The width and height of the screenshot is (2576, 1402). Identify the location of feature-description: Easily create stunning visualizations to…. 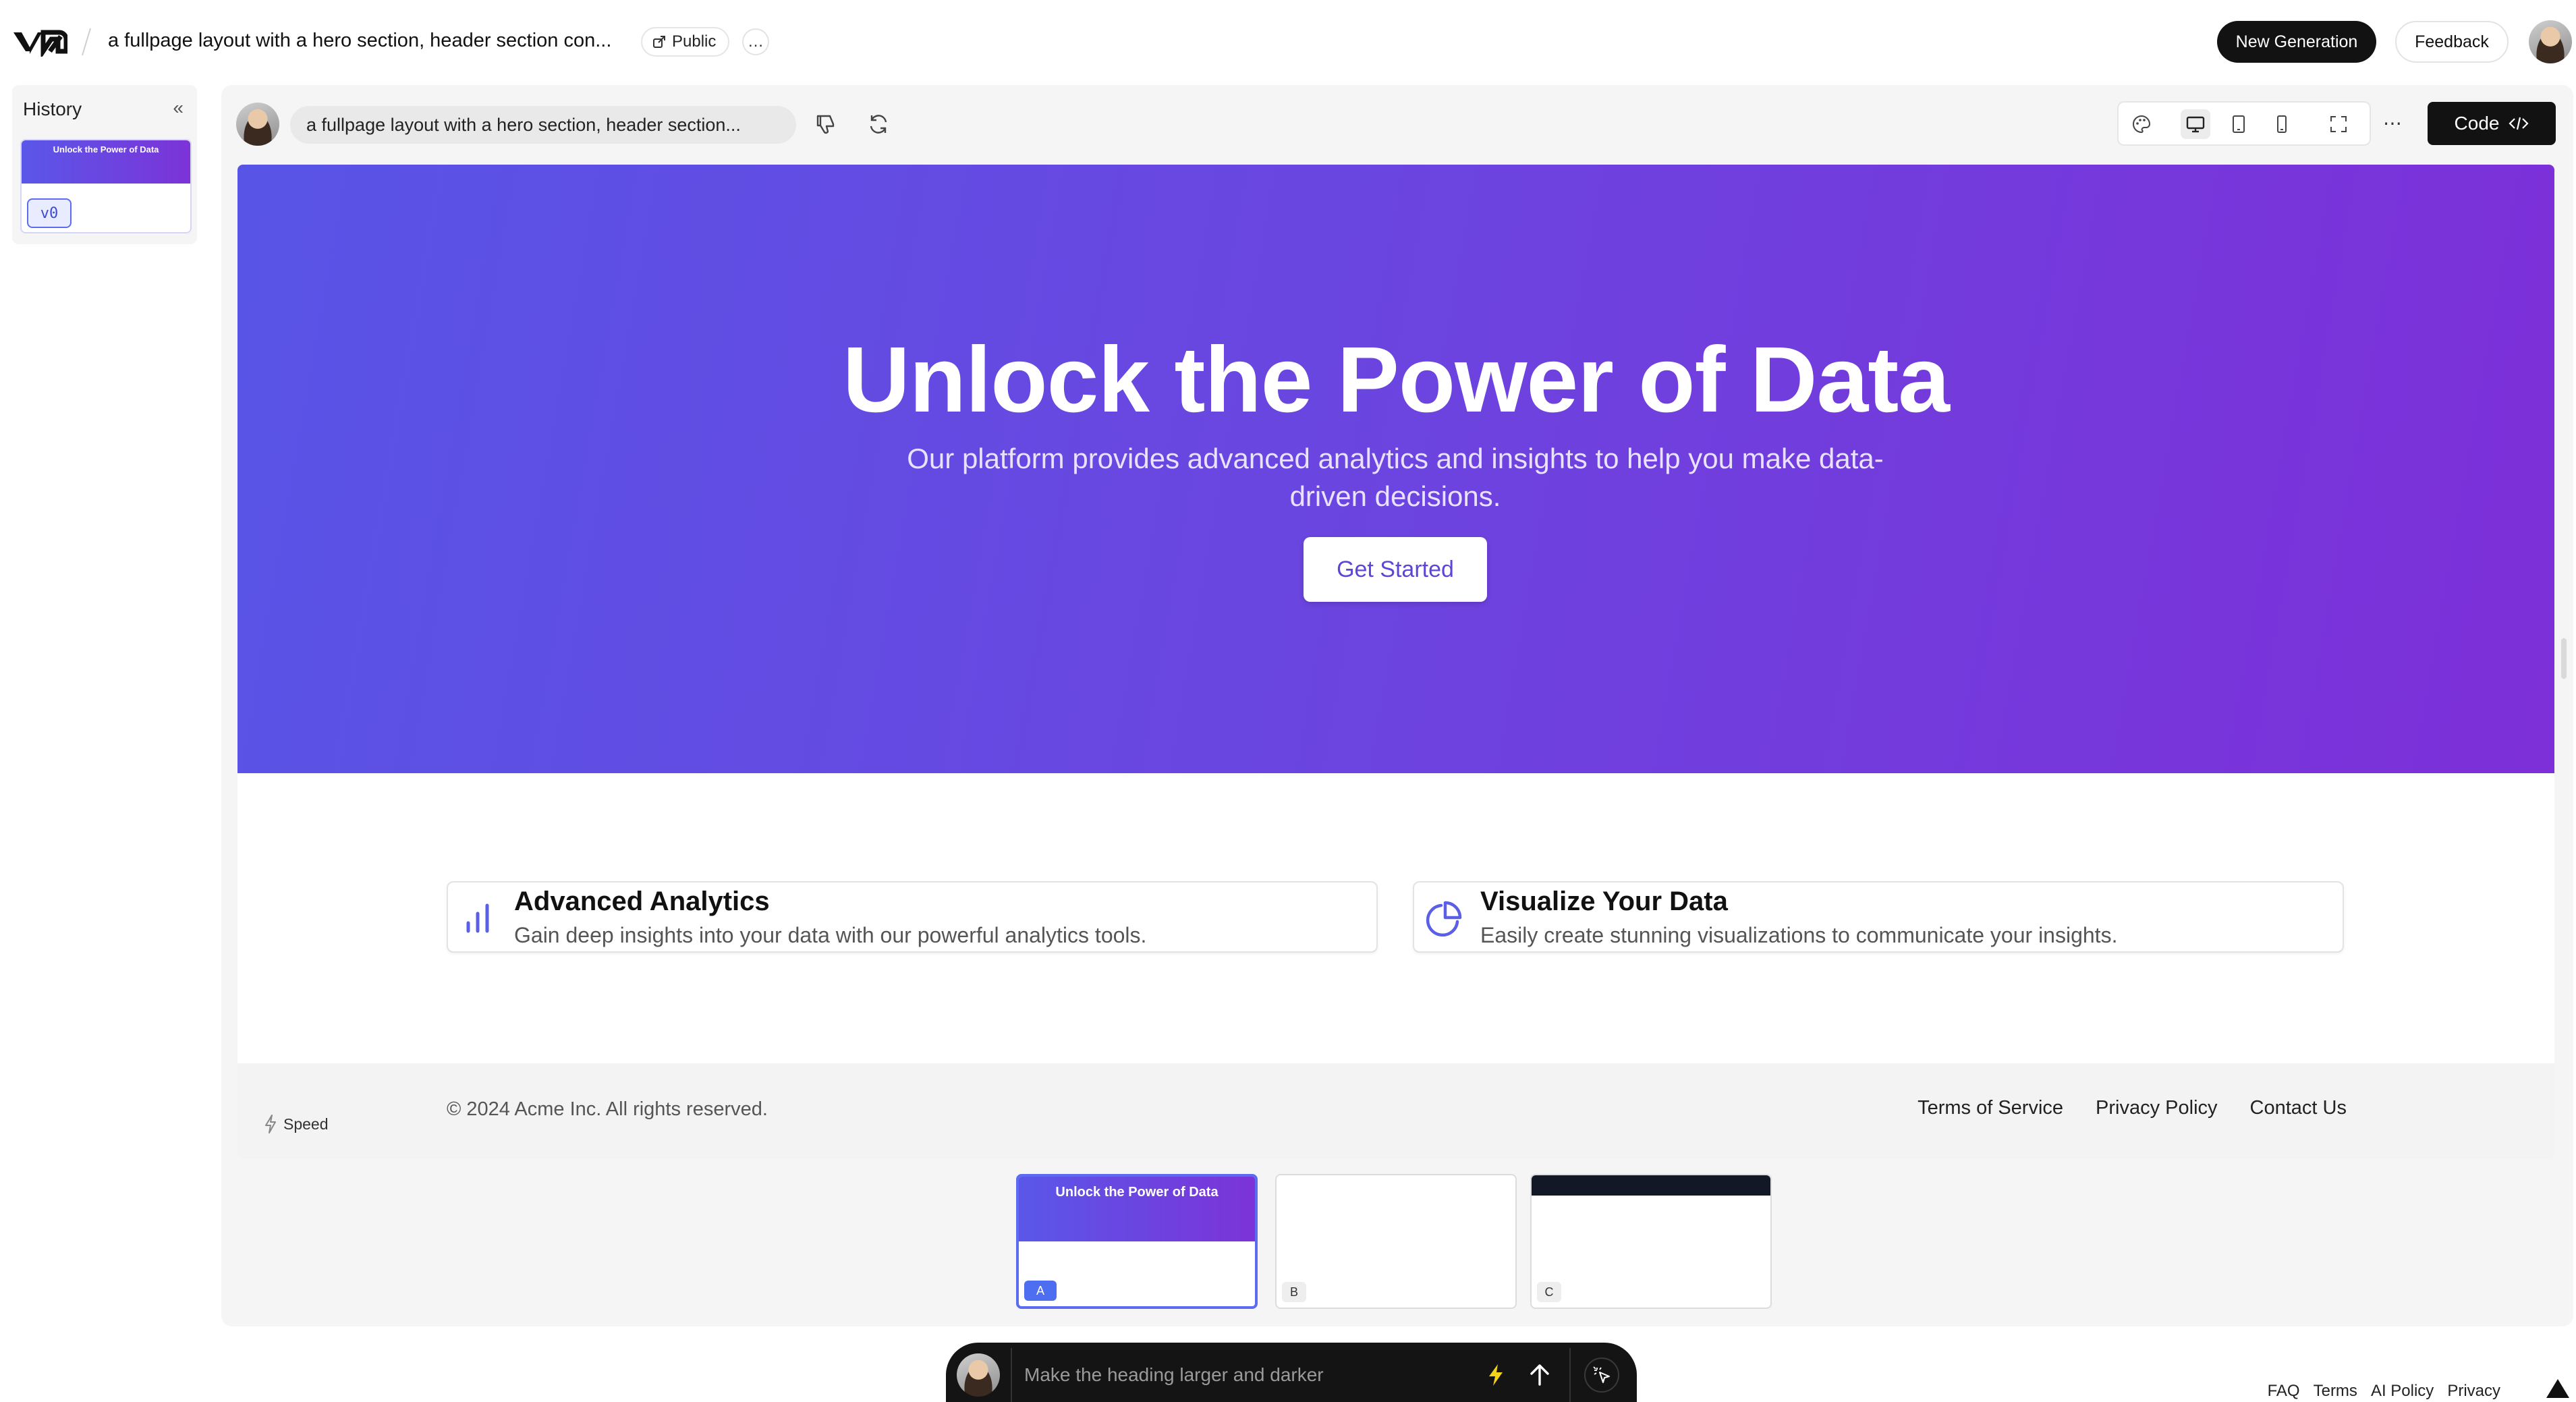
(1799, 935).